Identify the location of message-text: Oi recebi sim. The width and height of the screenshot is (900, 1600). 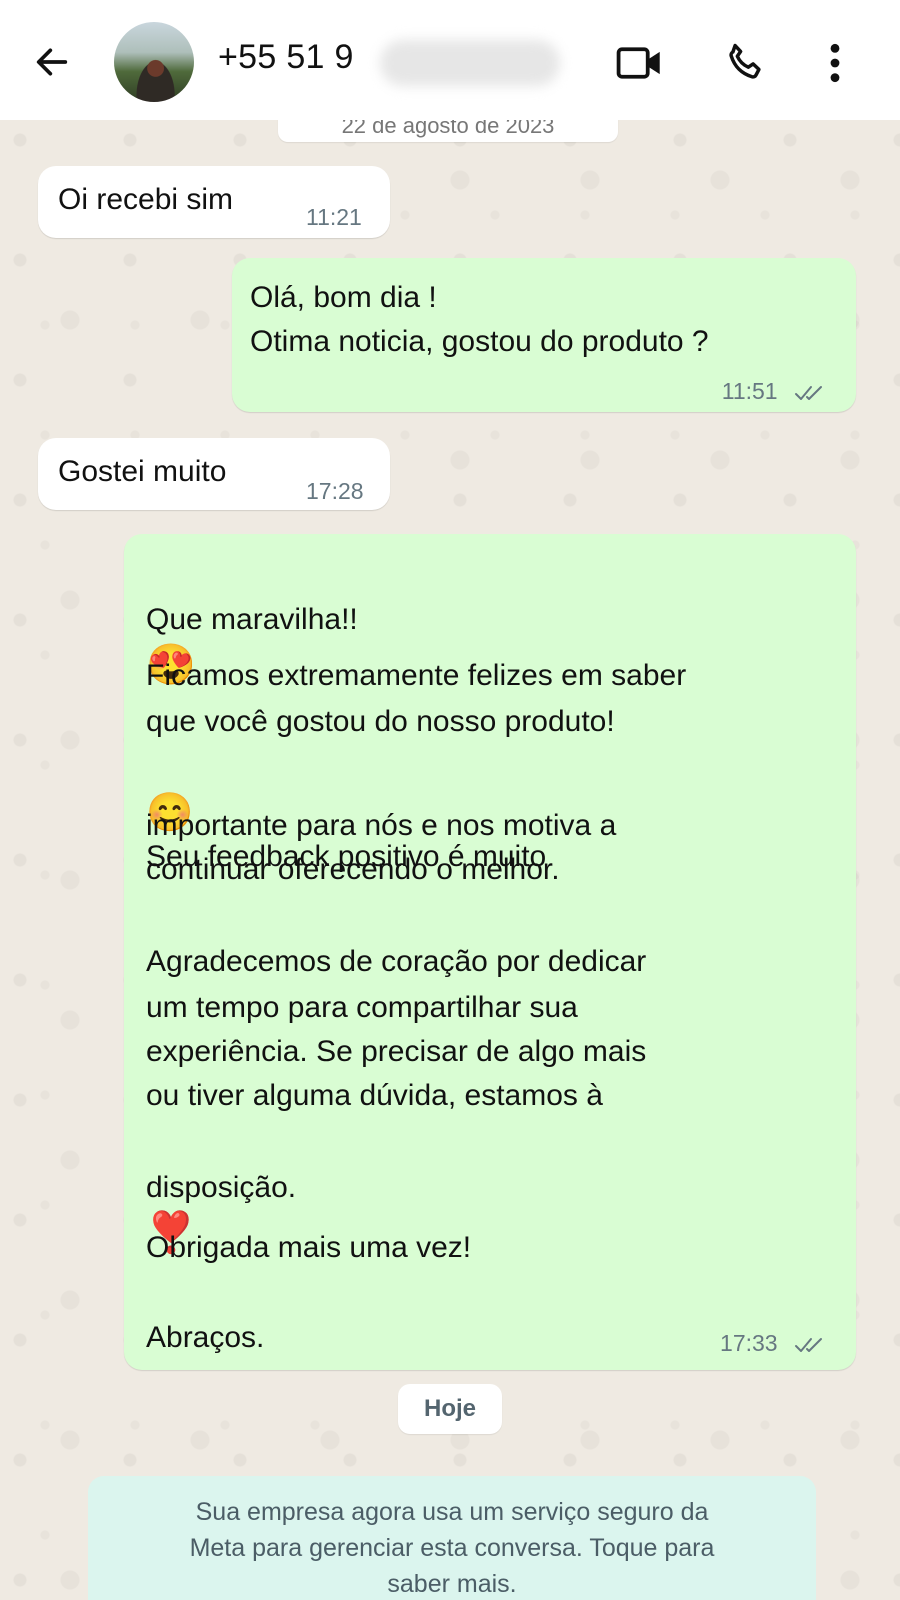
(146, 199).